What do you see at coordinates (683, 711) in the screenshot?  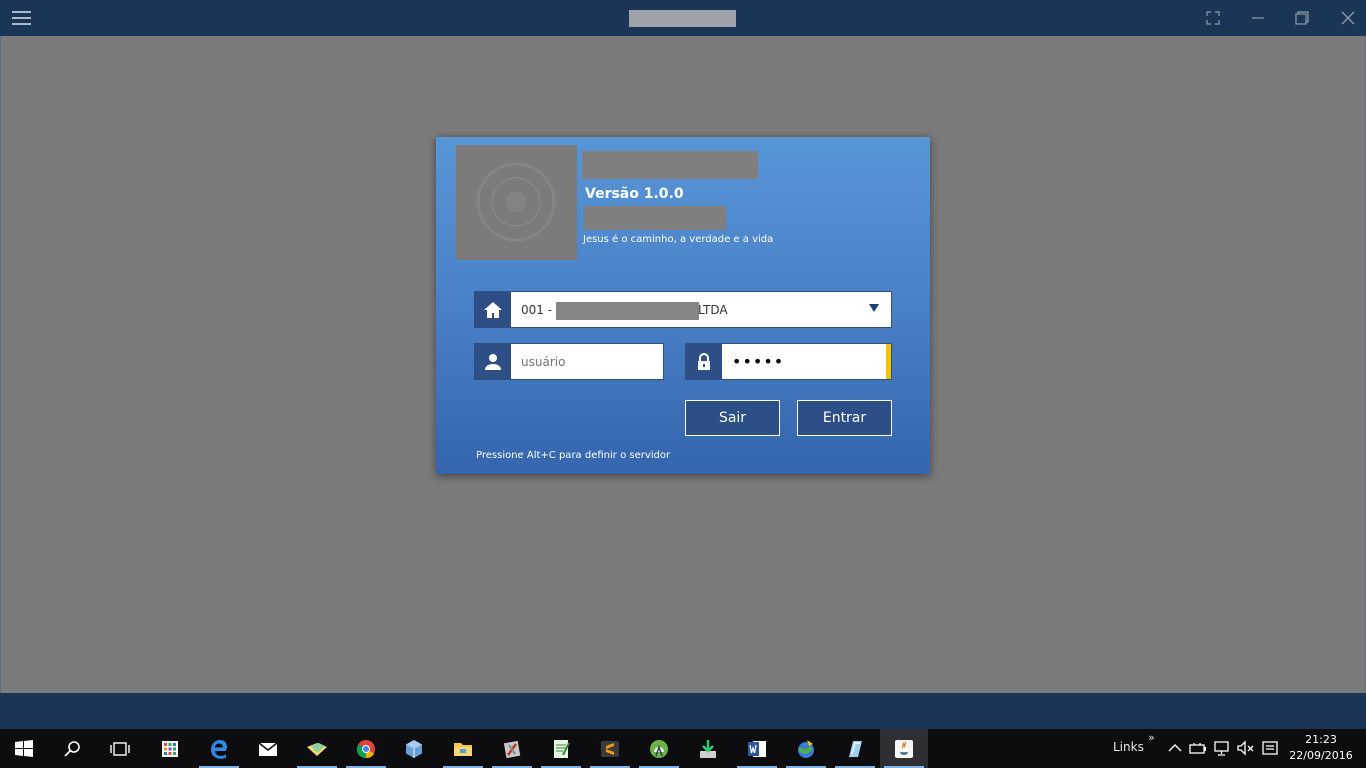 I see `status-bar` at bounding box center [683, 711].